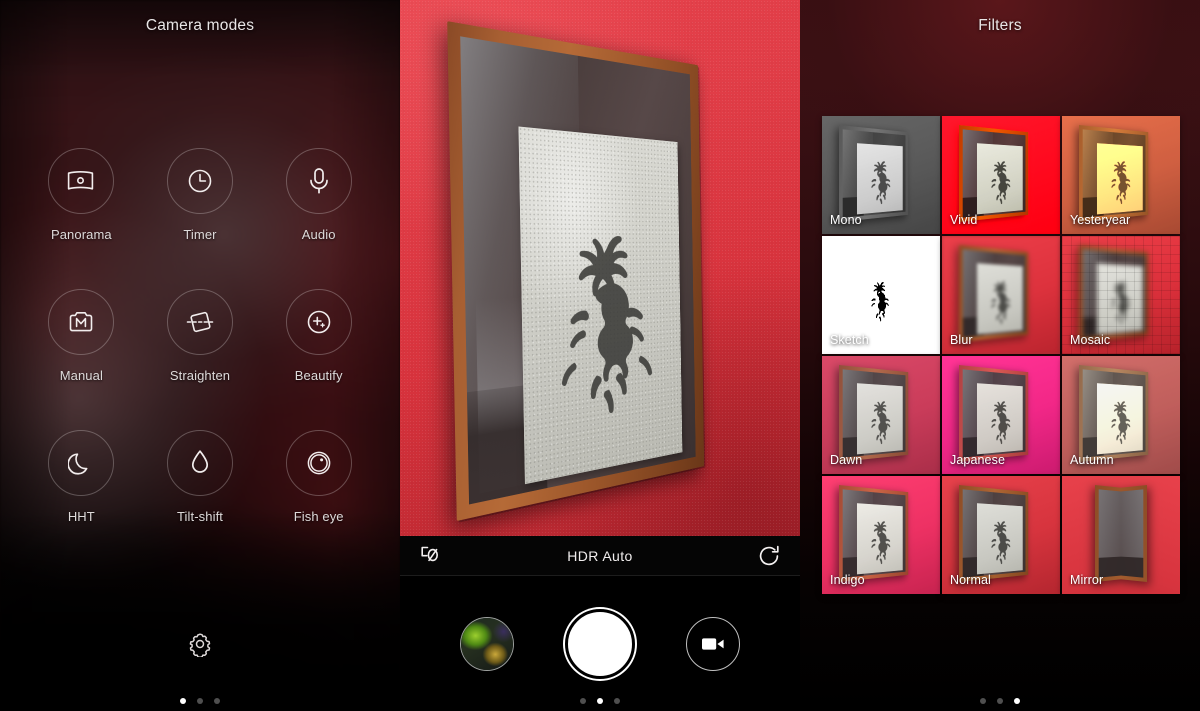  Describe the element at coordinates (1087, 580) in the screenshot. I see `filter-label: Mirror` at that location.